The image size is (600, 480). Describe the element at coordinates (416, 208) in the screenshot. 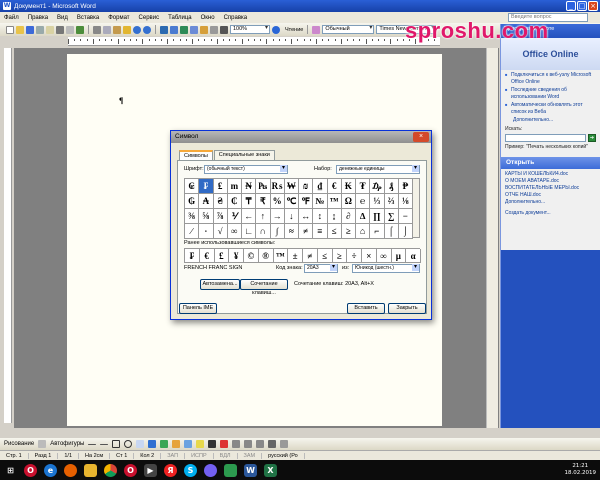

I see `symbol-grid-scrollbar` at that location.